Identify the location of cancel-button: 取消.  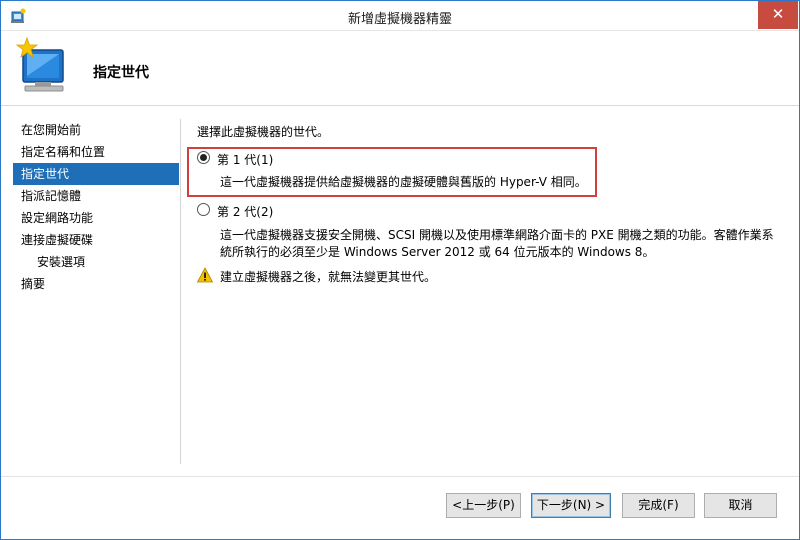
(740, 505).